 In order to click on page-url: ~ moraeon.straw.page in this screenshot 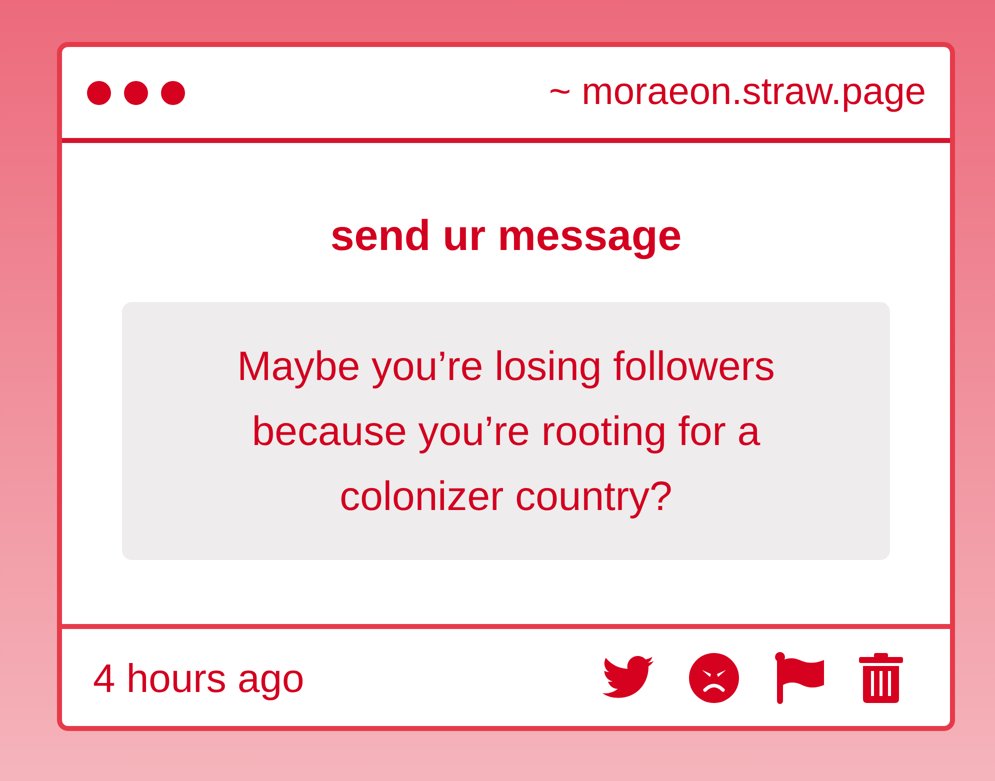, I will do `click(737, 92)`.